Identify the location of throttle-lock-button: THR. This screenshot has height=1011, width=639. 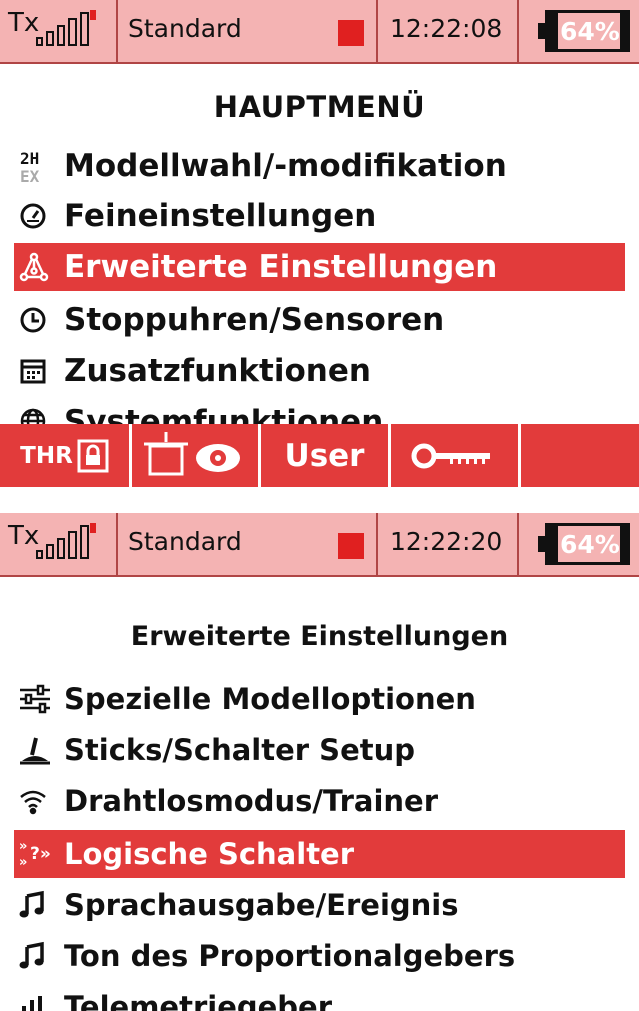
(64, 455).